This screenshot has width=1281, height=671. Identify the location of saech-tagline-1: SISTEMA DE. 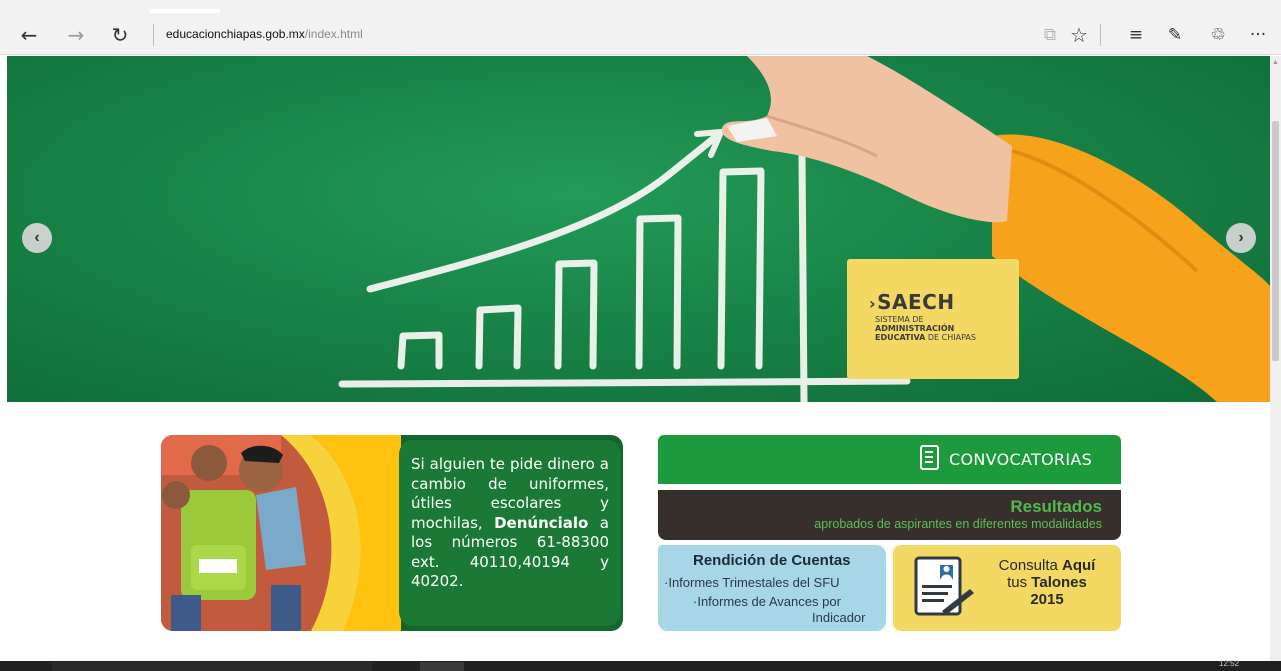
(899, 319).